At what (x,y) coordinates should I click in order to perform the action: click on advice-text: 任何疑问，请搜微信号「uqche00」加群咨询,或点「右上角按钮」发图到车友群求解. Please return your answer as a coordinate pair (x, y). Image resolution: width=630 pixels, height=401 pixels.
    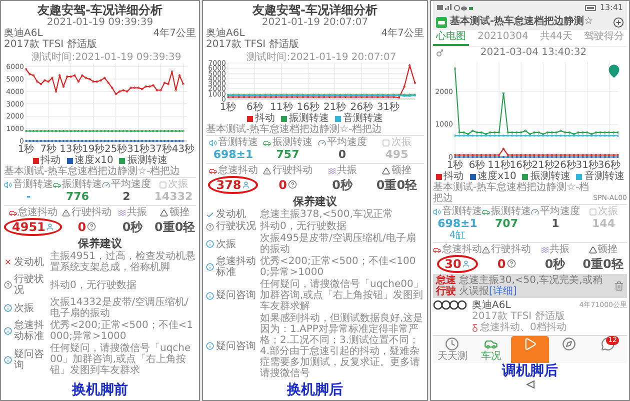
    Looking at the image, I should click on (342, 295).